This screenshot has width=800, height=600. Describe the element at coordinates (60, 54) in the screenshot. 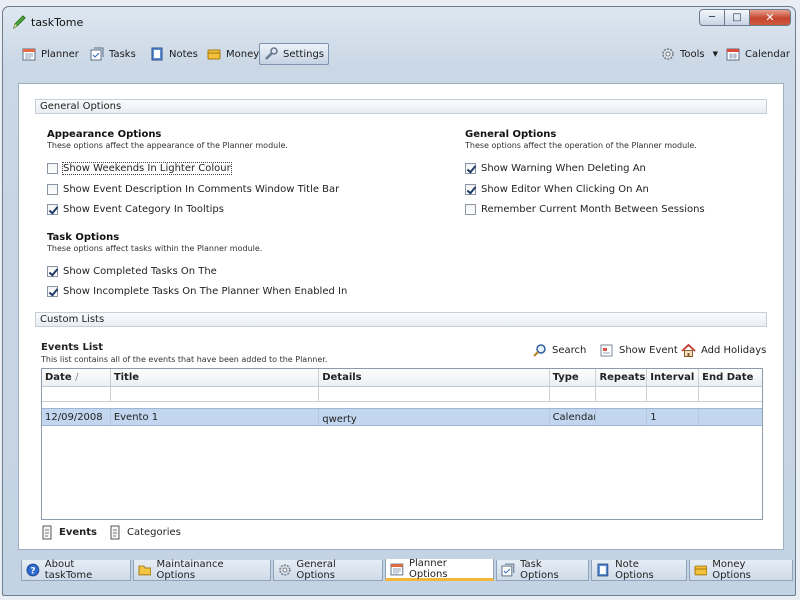

I see `toolbar-planner-label: Planner` at that location.